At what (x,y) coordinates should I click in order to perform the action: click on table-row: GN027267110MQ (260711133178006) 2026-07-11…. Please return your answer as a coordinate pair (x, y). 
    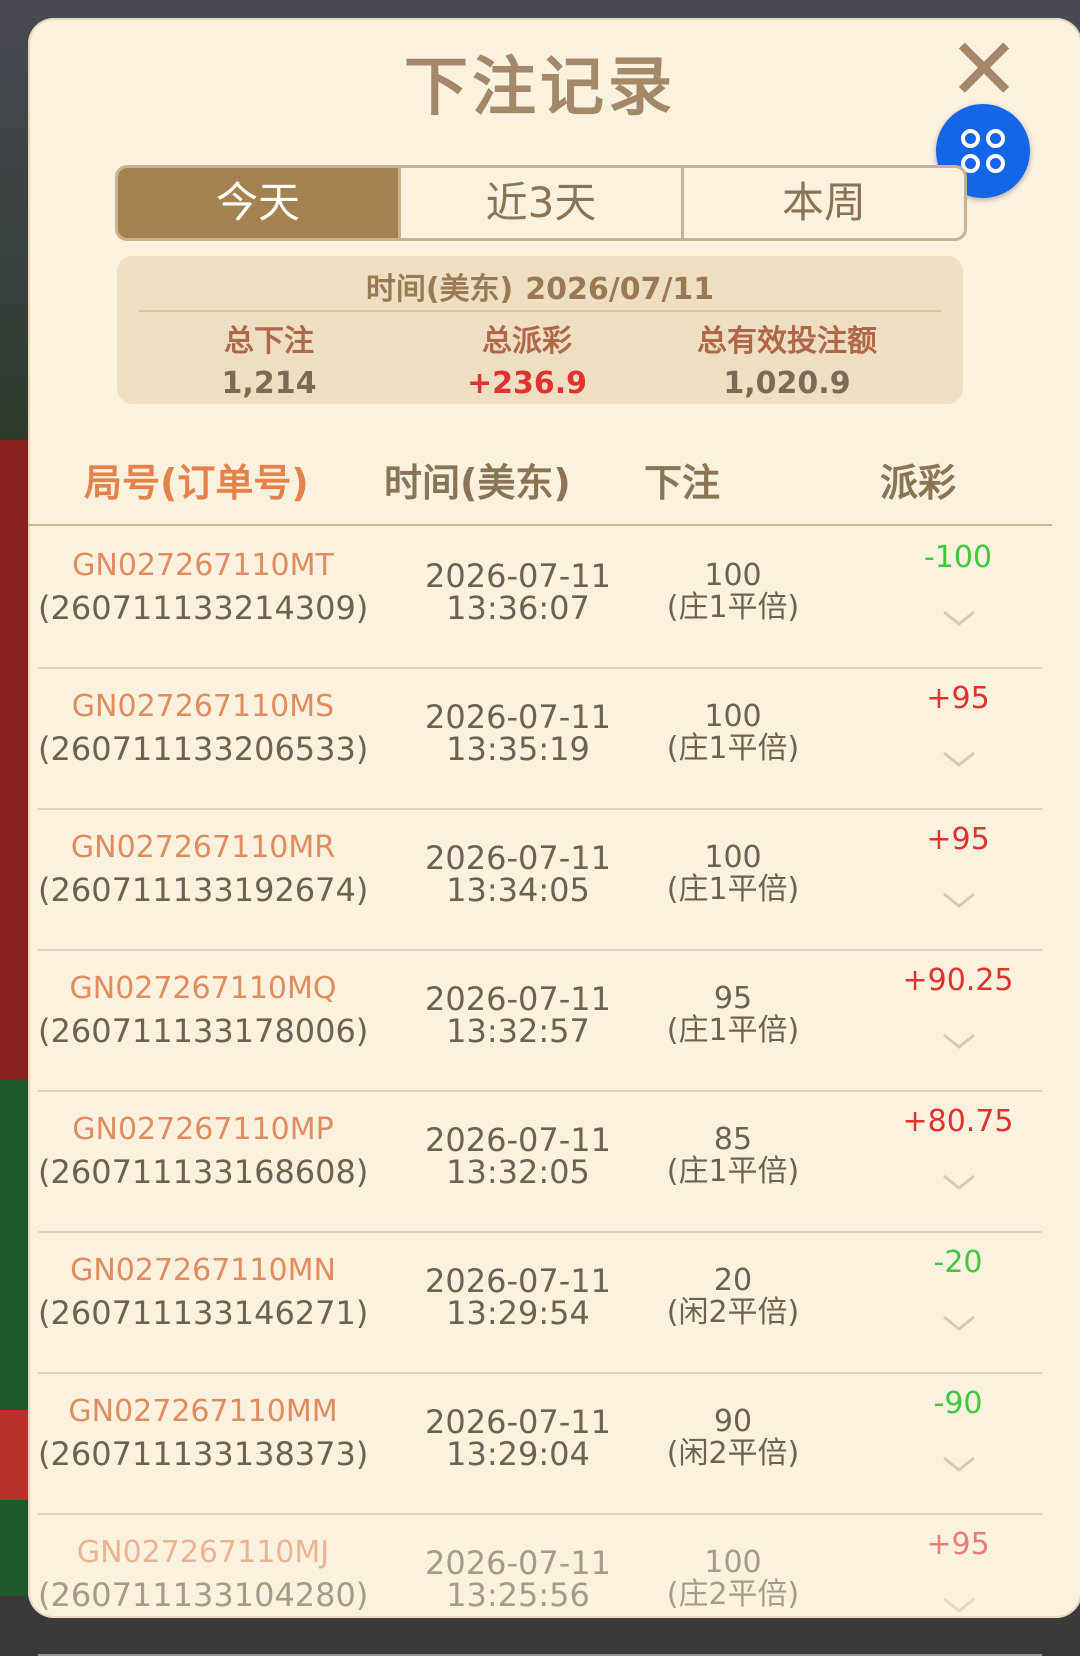
    Looking at the image, I should click on (540, 1021).